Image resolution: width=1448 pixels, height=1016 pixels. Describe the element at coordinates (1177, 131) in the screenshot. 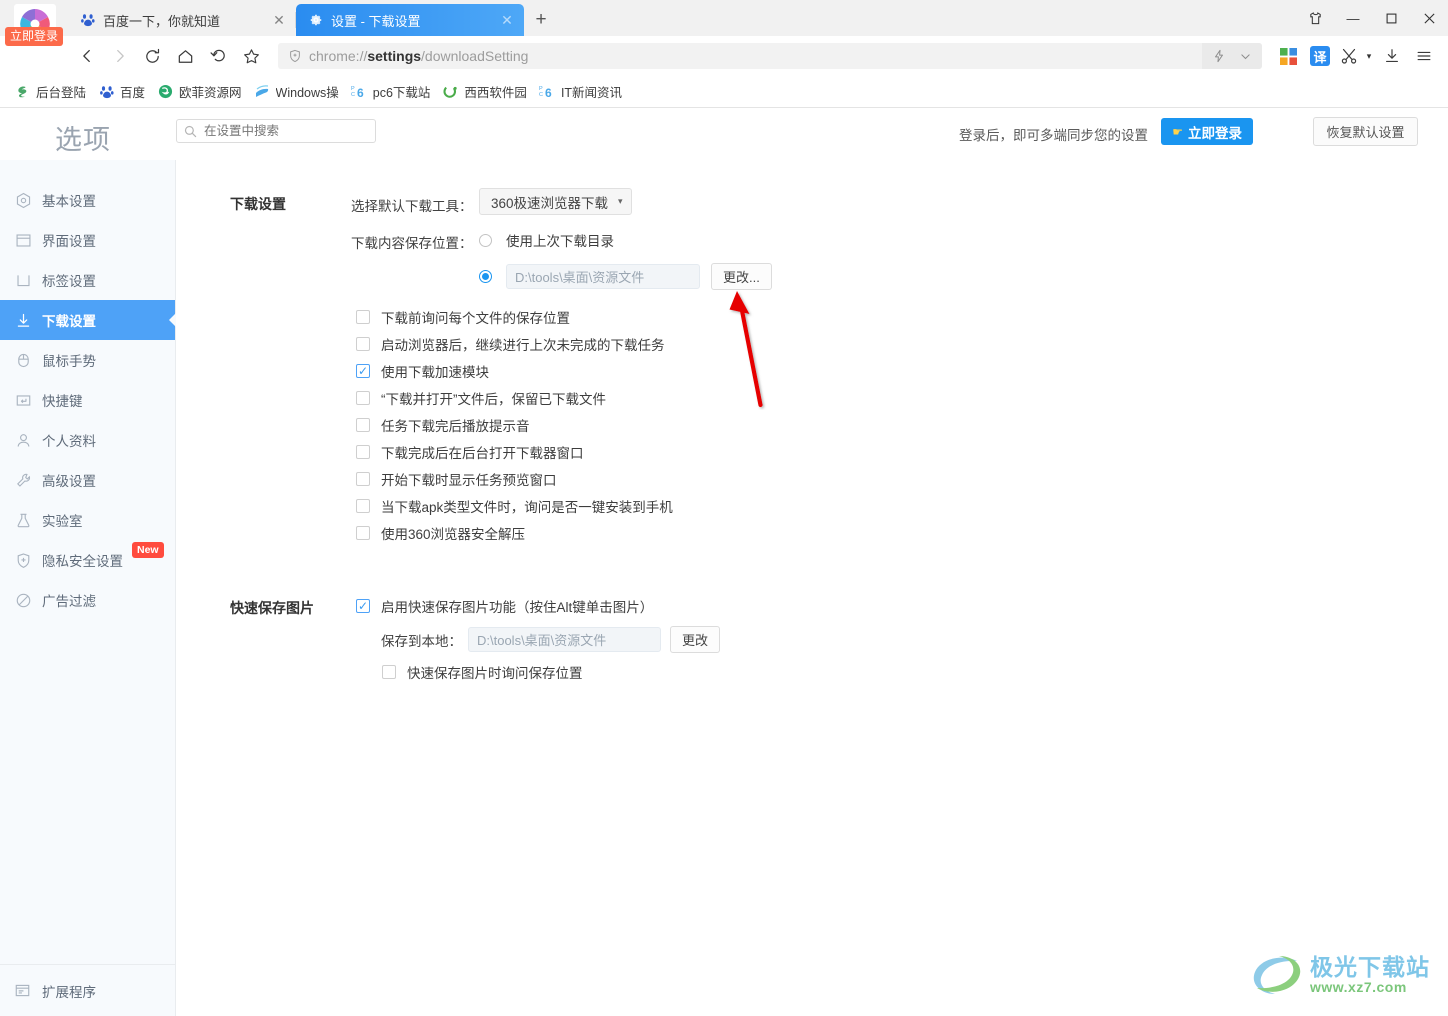

I see `pointing-hand-icon: ☛` at that location.